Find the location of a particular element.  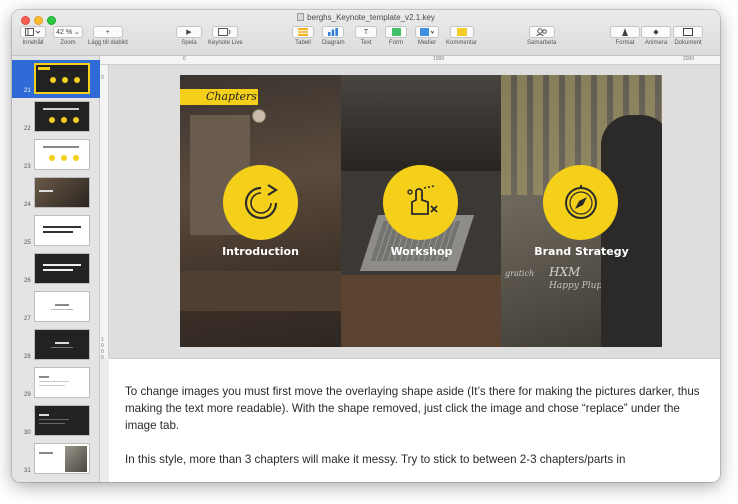

slide-thumbnail-29: 29 is located at coordinates (56, 383).